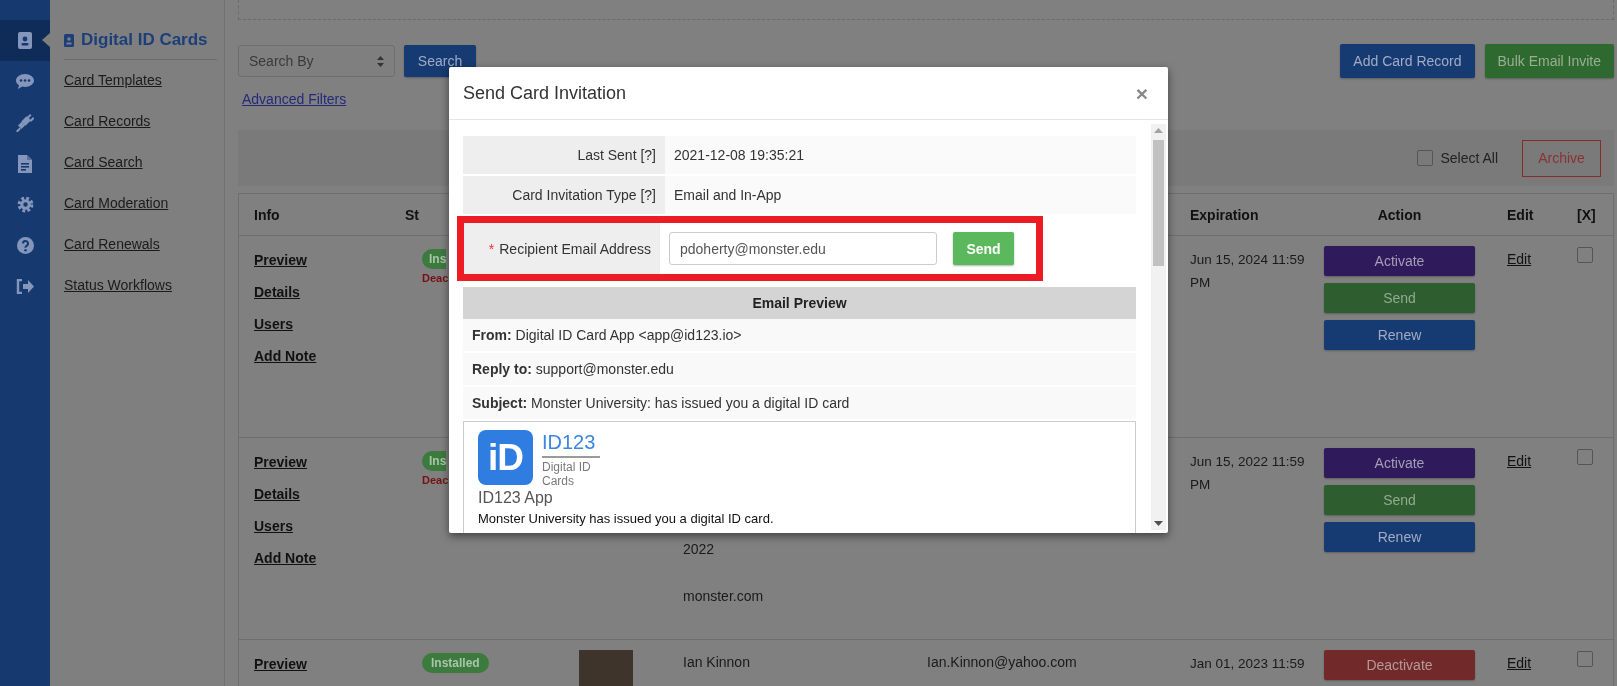 The height and width of the screenshot is (686, 1617). What do you see at coordinates (1425, 158) in the screenshot?
I see `select-all-checkbox` at bounding box center [1425, 158].